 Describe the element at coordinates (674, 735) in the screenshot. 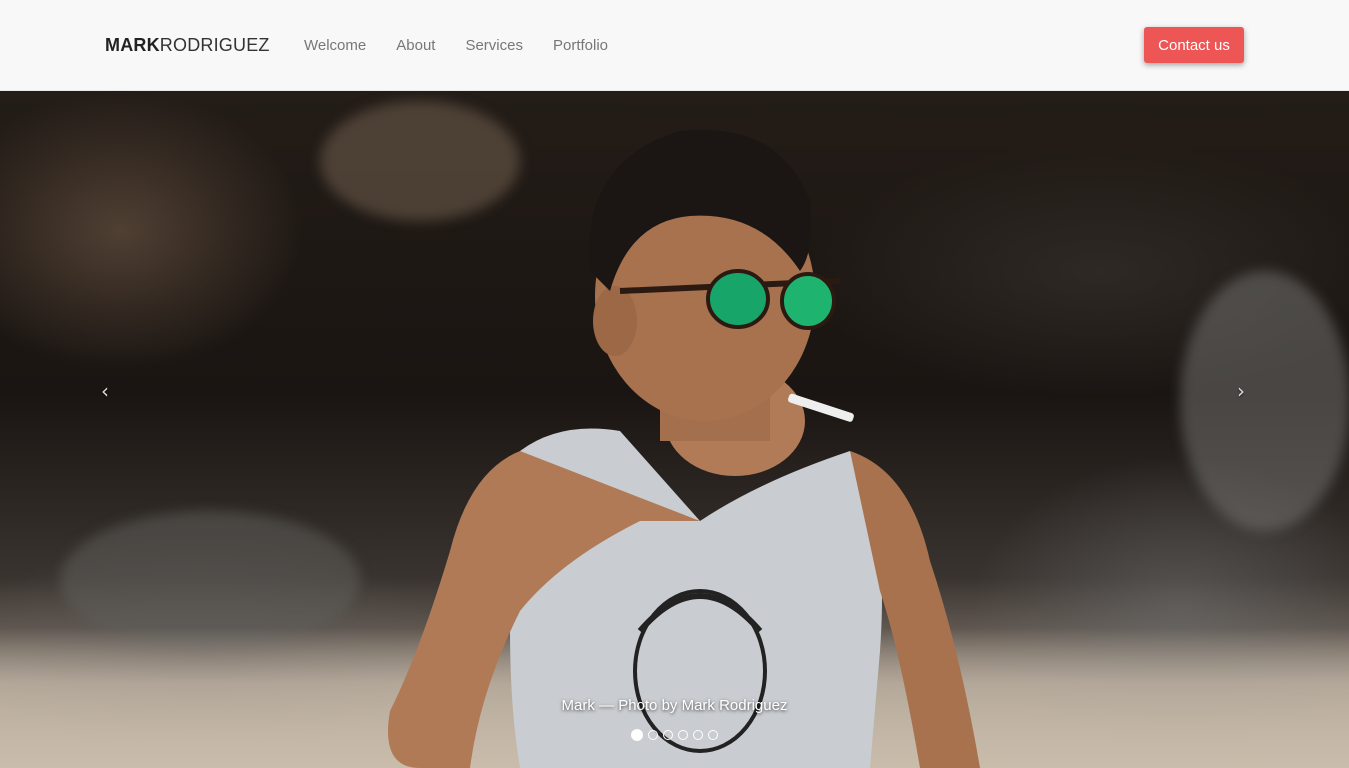

I see `carousel-indicators` at that location.